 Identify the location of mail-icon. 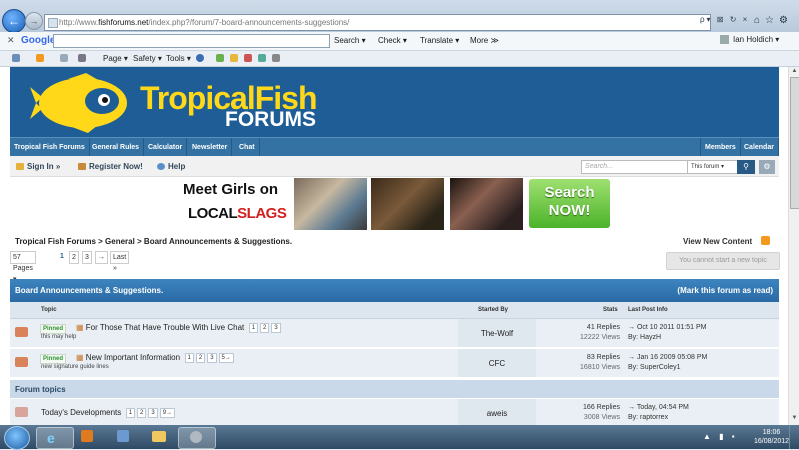
(64, 58).